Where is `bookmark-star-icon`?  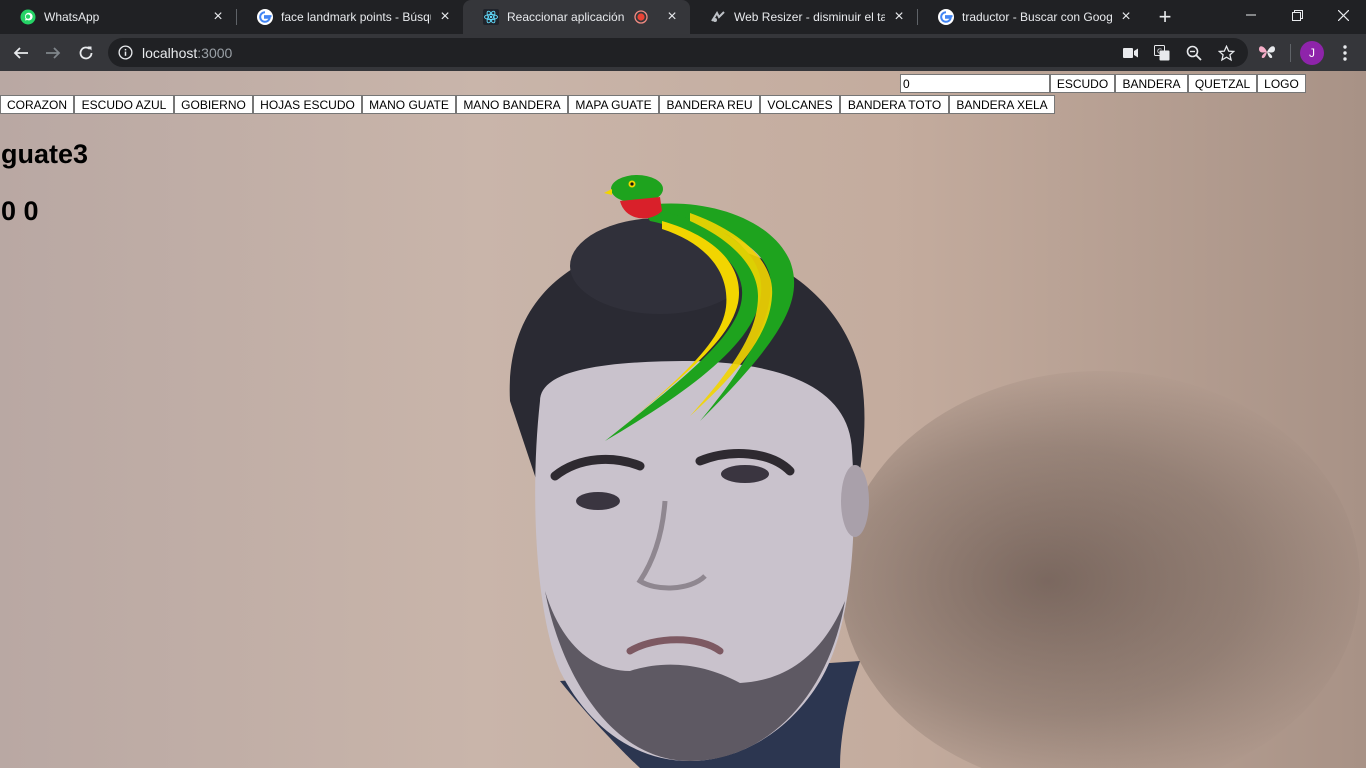
bookmark-star-icon is located at coordinates (1226, 53).